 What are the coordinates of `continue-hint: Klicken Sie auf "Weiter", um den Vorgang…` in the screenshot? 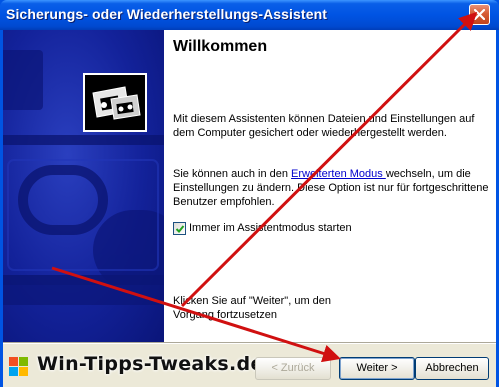 It's located at (252, 308).